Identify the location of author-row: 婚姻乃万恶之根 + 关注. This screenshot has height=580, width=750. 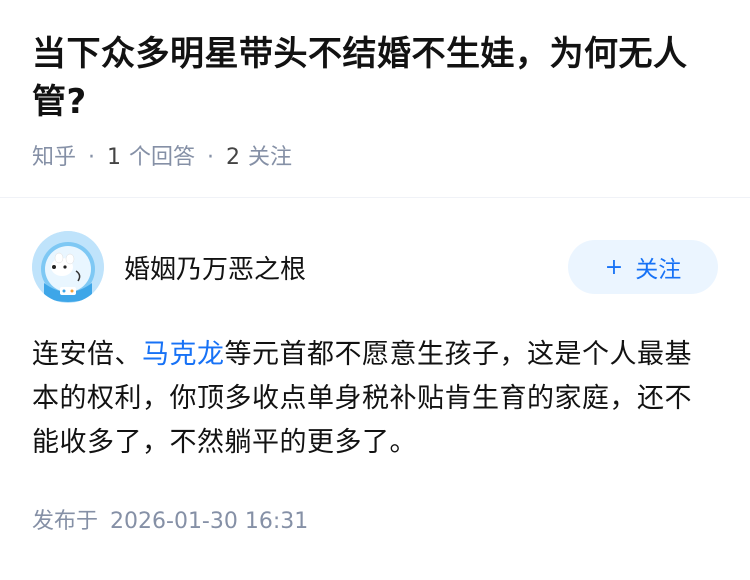
(375, 267).